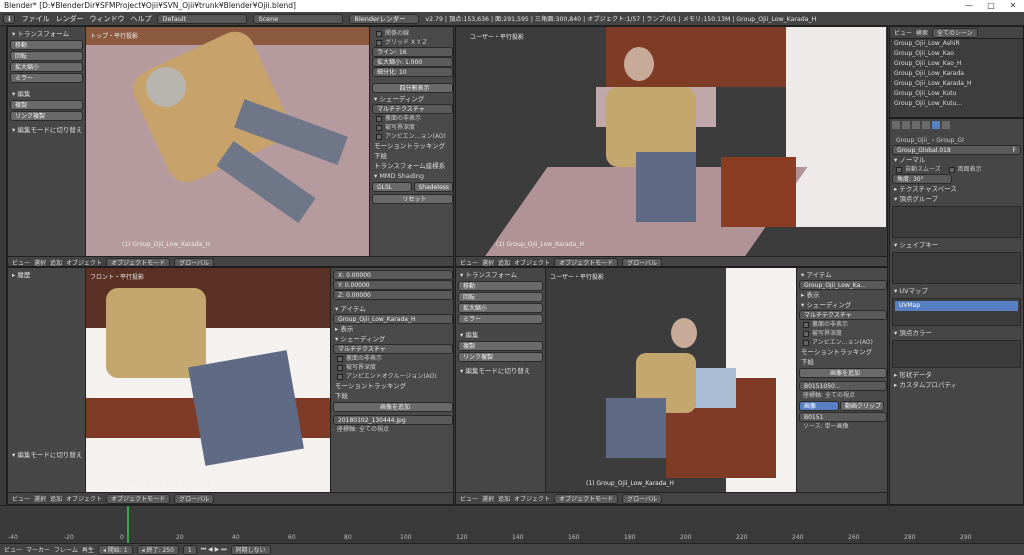 Image resolution: width=1024 pixels, height=555 pixels. I want to click on menu-window: ウィンドウ, so click(106, 19).